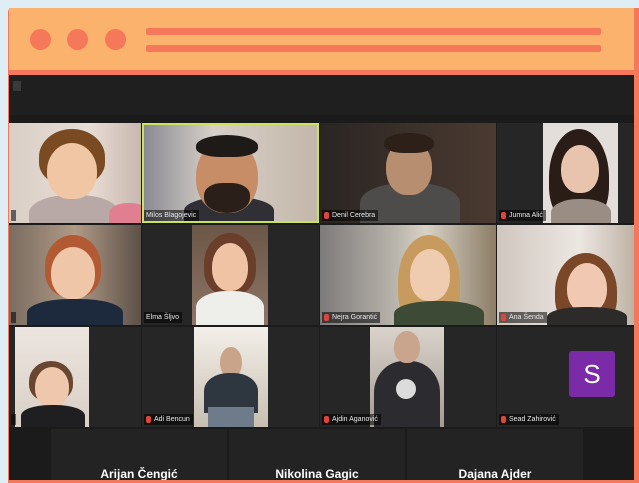 This screenshot has height=483, width=639. What do you see at coordinates (523, 317) in the screenshot?
I see `participant-name-tag: Ana Šenda` at bounding box center [523, 317].